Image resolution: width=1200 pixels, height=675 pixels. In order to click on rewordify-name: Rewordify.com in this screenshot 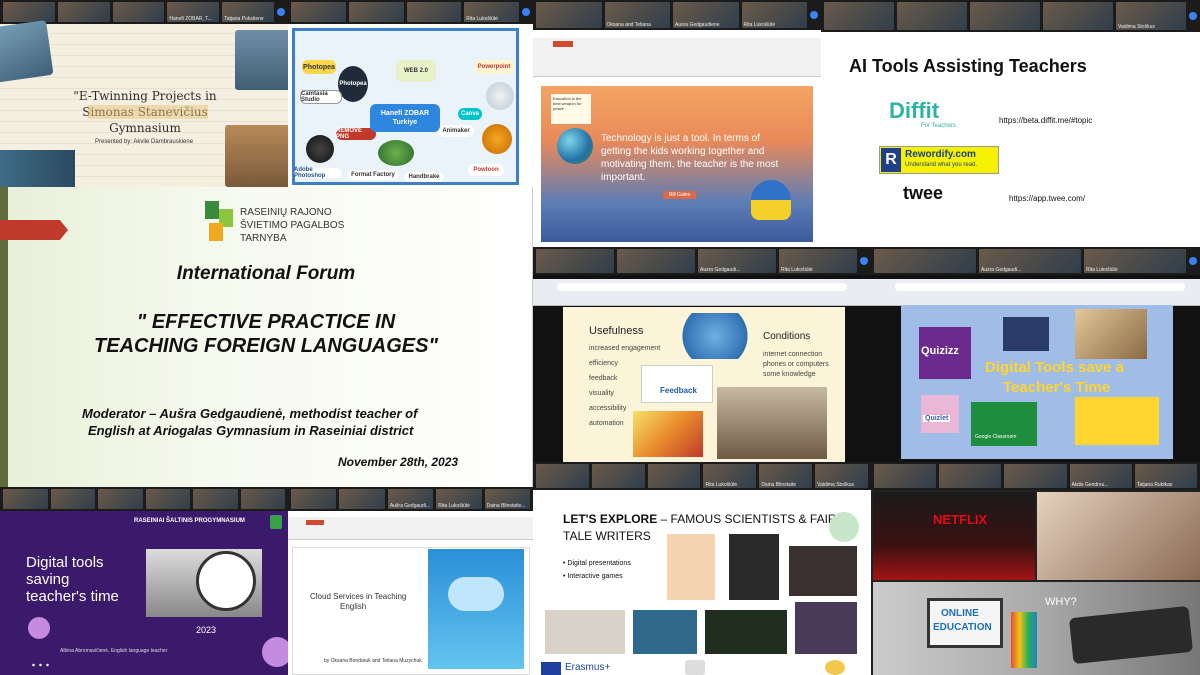, I will do `click(940, 154)`.